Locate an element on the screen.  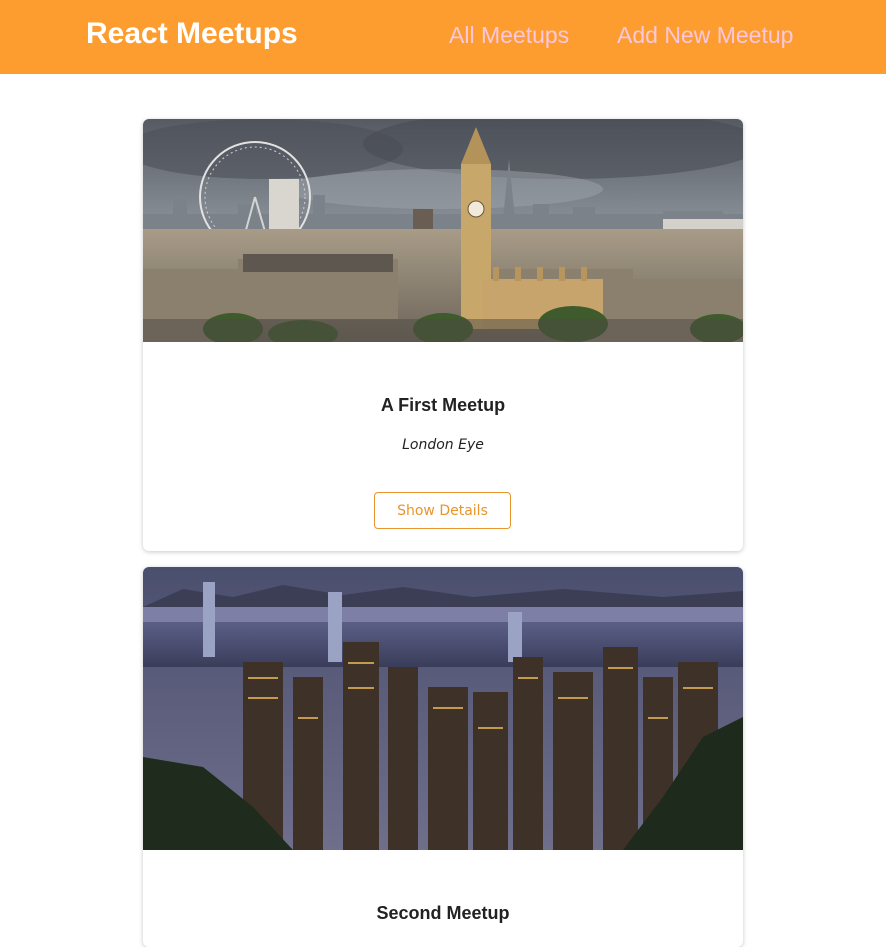
meetup-title: Second Meetup is located at coordinates (443, 913).